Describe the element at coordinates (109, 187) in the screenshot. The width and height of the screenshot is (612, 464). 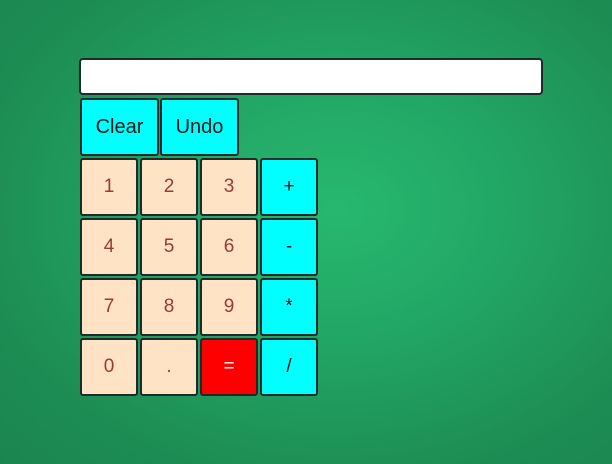
I see `digit-1-button: 1` at that location.